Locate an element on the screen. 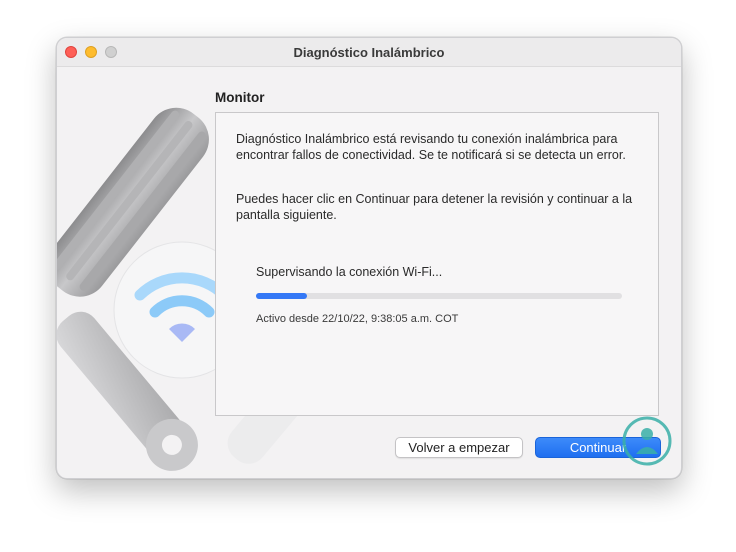  close-icon is located at coordinates (71, 52).